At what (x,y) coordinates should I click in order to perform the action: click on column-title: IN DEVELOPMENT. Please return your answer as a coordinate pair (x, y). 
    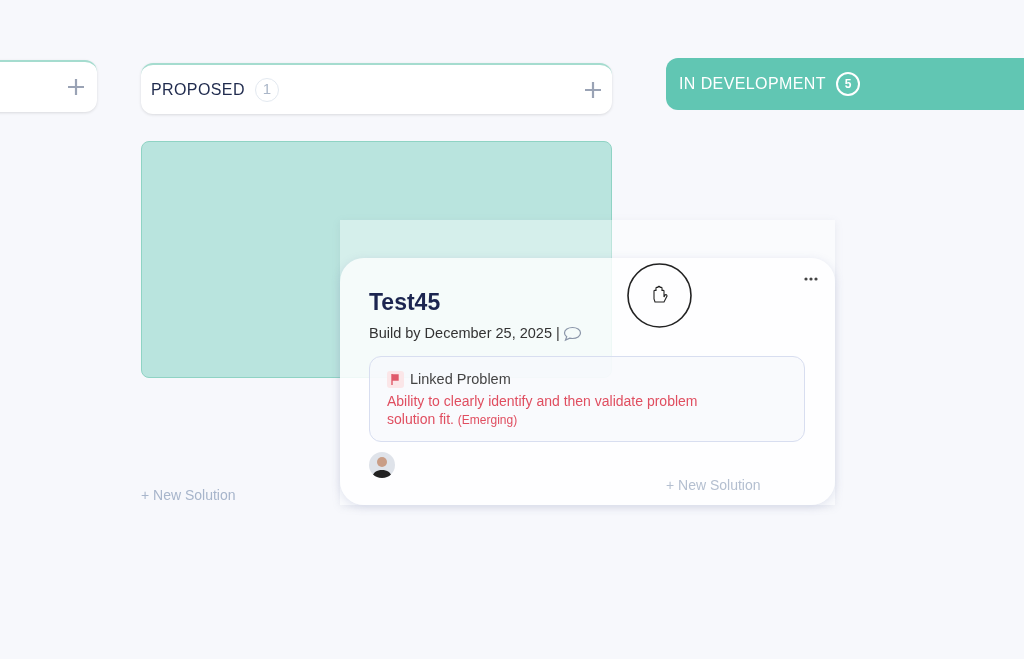
    Looking at the image, I should click on (752, 84).